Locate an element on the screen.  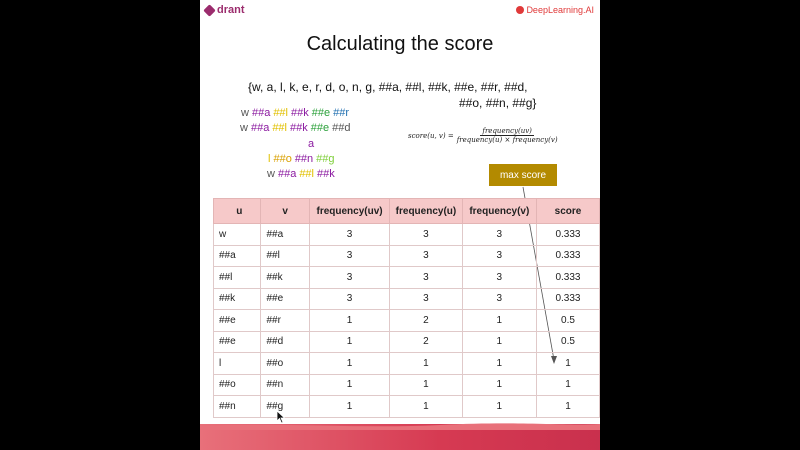
table-row: w ##a 3 3 3 0.333 is located at coordinates (406, 234).